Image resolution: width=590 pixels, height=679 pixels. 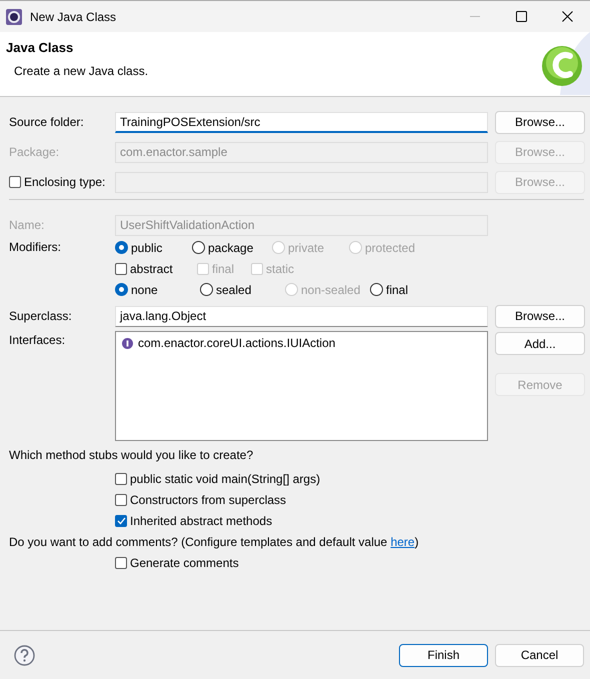 I want to click on stubs-question: Which method stubs would you like to create?, so click(x=131, y=456).